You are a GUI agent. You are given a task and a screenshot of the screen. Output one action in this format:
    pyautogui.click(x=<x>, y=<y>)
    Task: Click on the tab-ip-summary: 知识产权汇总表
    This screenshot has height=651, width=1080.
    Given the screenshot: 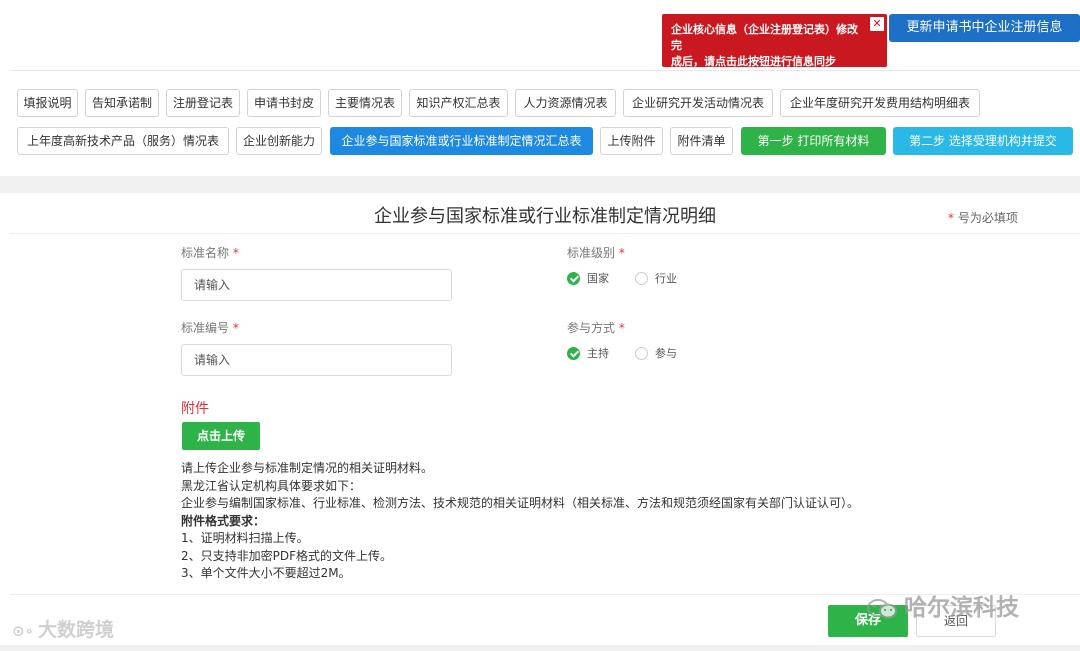 What is the action you would take?
    pyautogui.click(x=458, y=103)
    